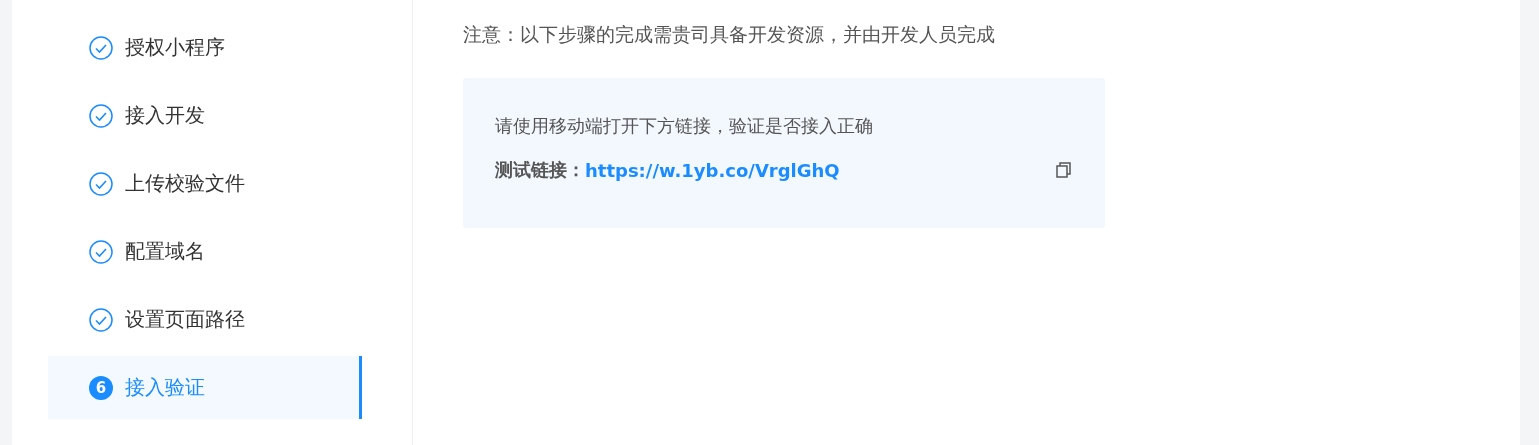 This screenshot has width=1539, height=445. Describe the element at coordinates (684, 126) in the screenshot. I see `instruction-text: 请使用移动端打开下方链接，验证是否接入正确` at that location.